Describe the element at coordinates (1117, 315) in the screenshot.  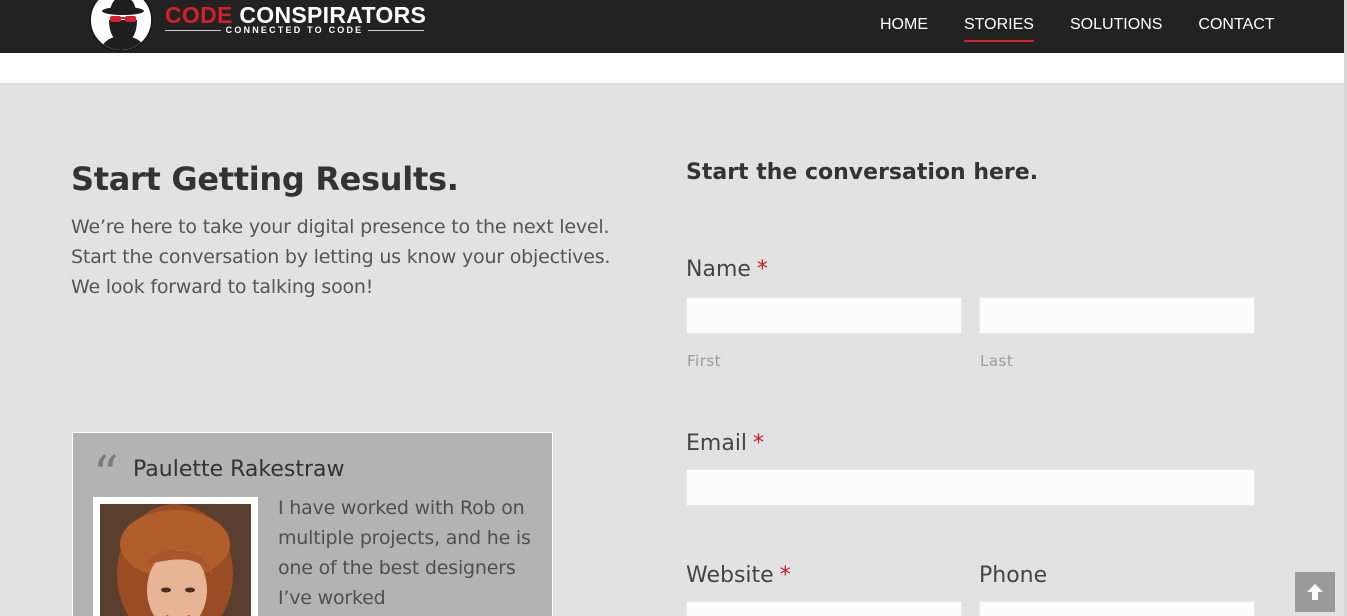
I see `last-name-input` at that location.